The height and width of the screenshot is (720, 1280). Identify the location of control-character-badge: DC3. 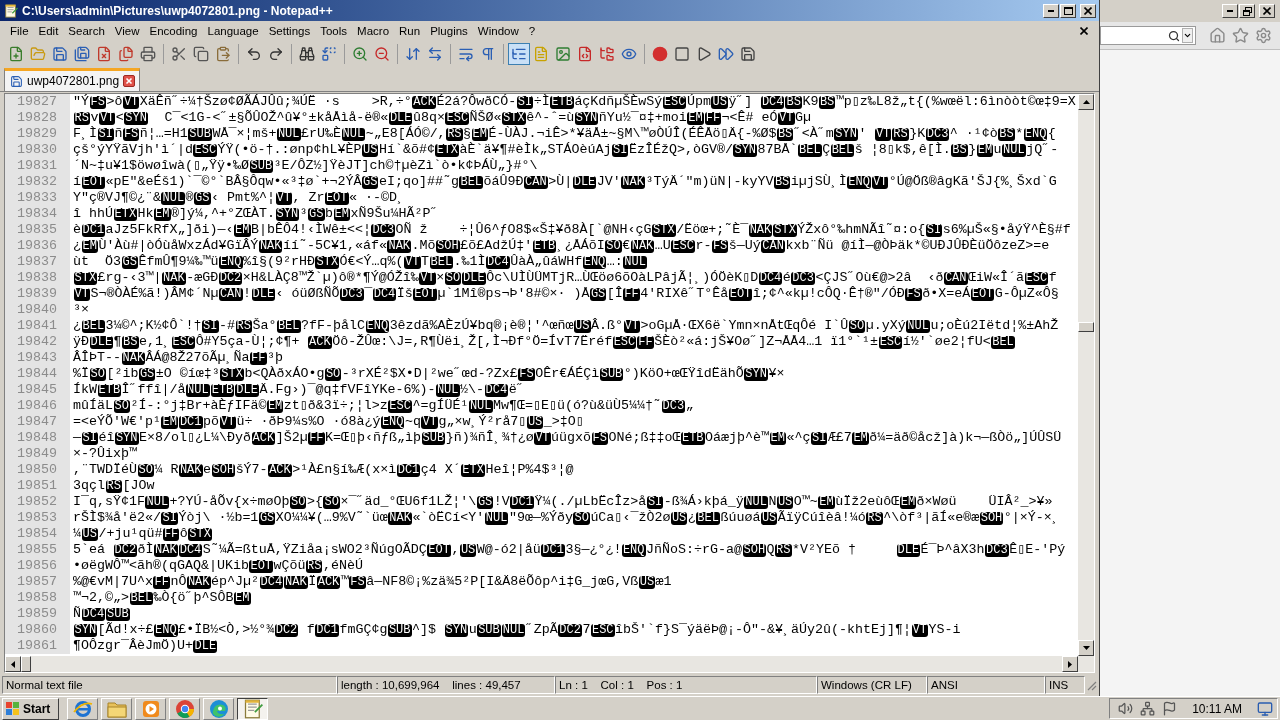
(803, 278).